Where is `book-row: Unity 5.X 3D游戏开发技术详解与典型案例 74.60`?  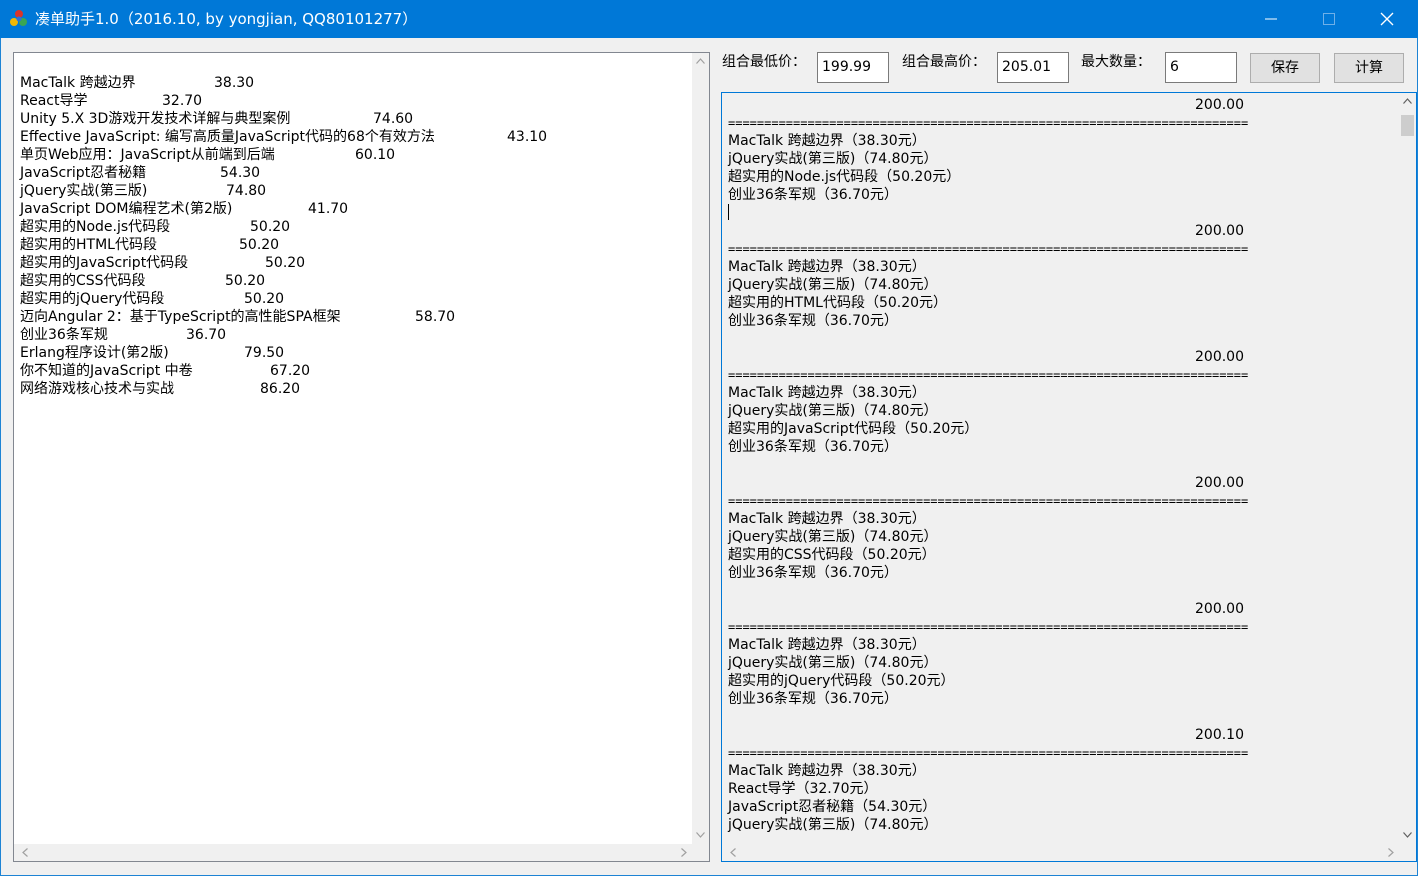 book-row: Unity 5.X 3D游戏开发技术详解与典型案例 74.60 is located at coordinates (227, 119).